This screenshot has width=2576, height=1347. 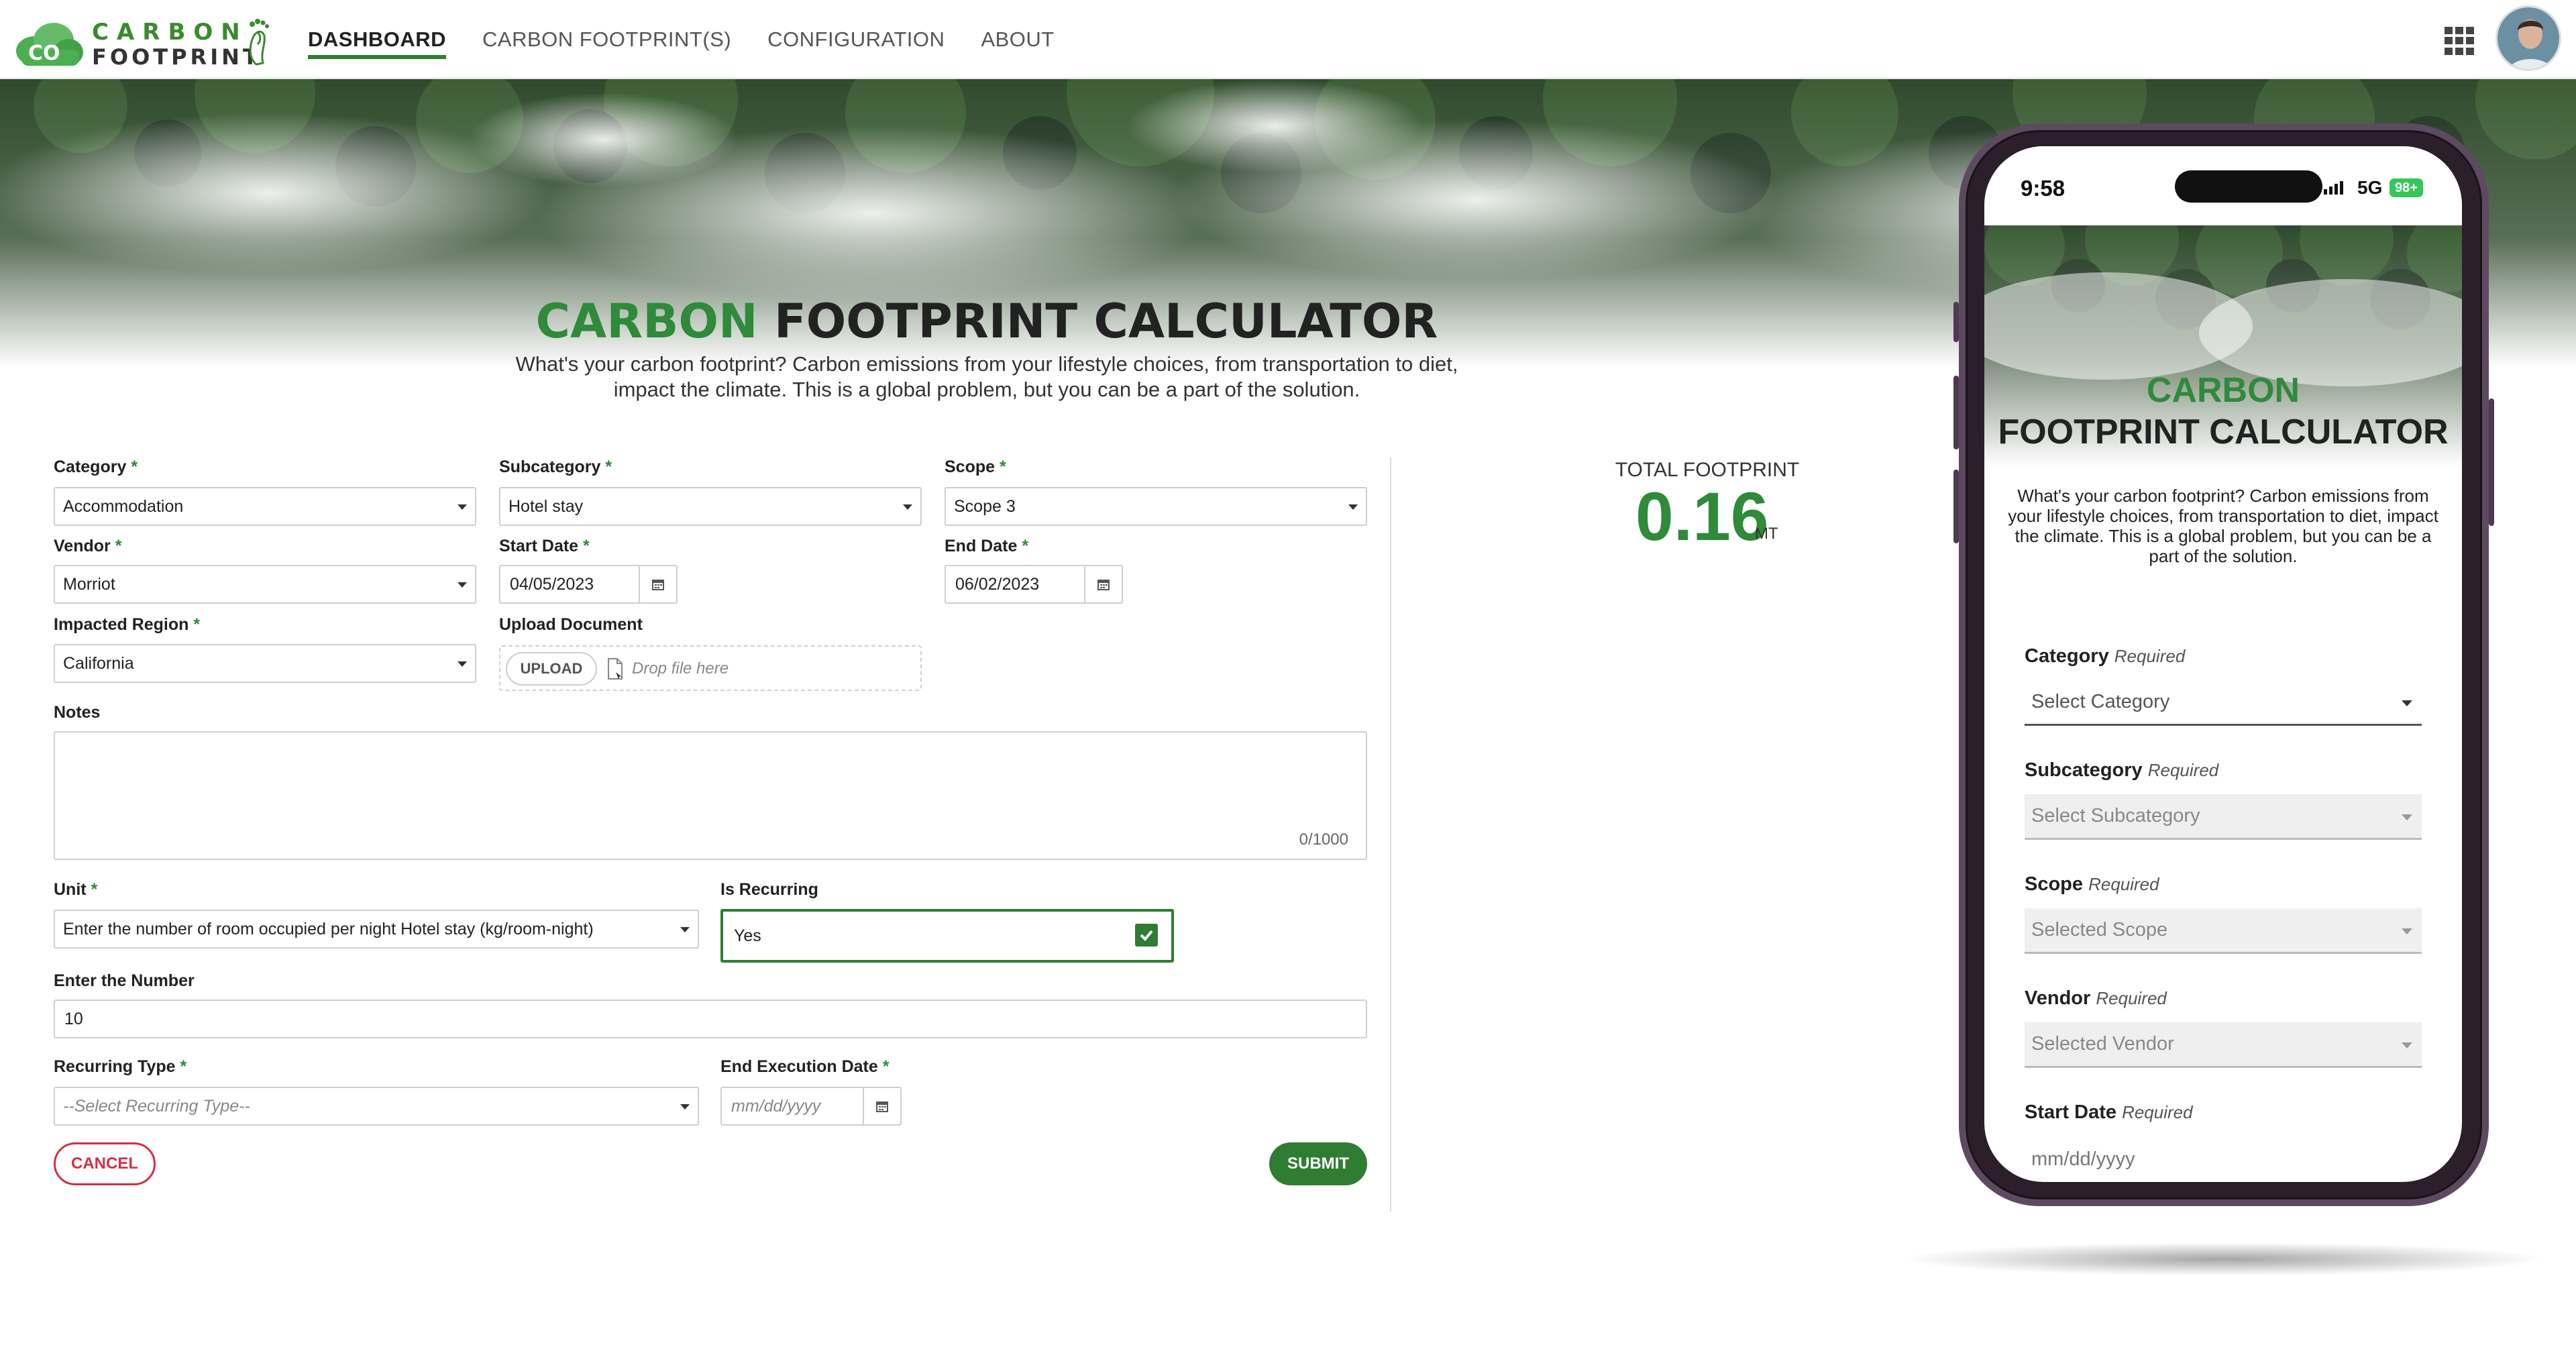 I want to click on vendor-select: Morriot, so click(x=265, y=584).